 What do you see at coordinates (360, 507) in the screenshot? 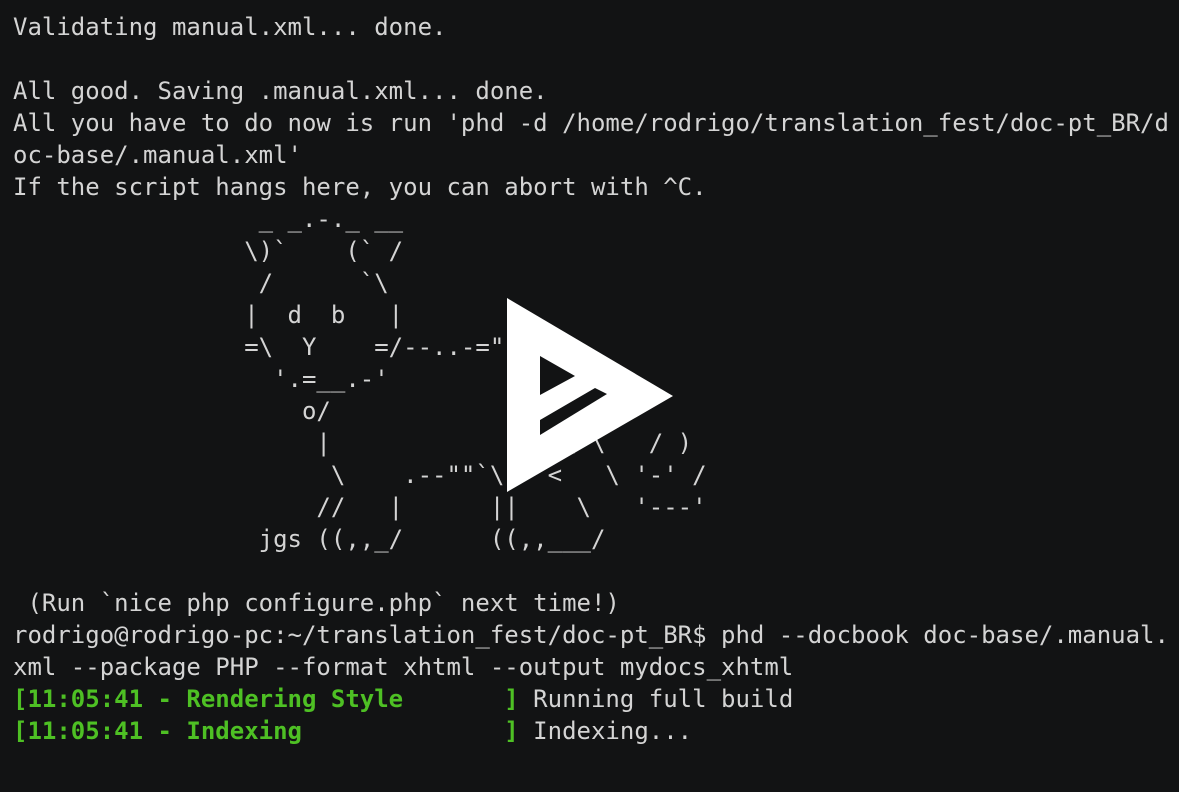
I see `ascii-art-line: // | || \ '---'` at bounding box center [360, 507].